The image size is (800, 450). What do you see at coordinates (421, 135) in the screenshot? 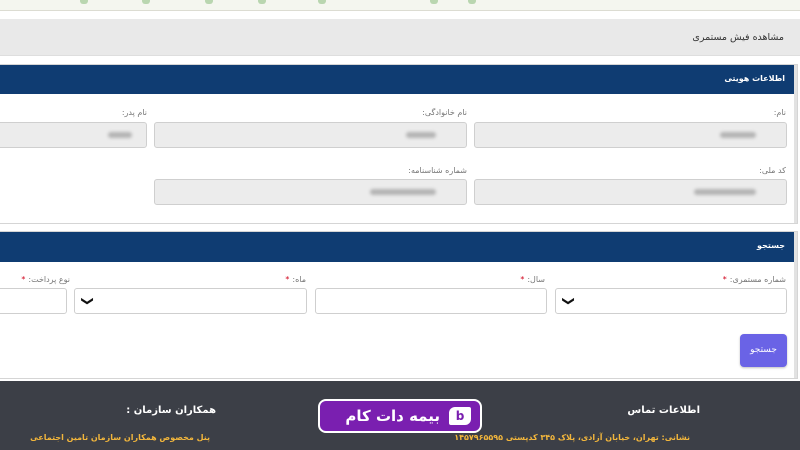
I see `family-value-redacted` at bounding box center [421, 135].